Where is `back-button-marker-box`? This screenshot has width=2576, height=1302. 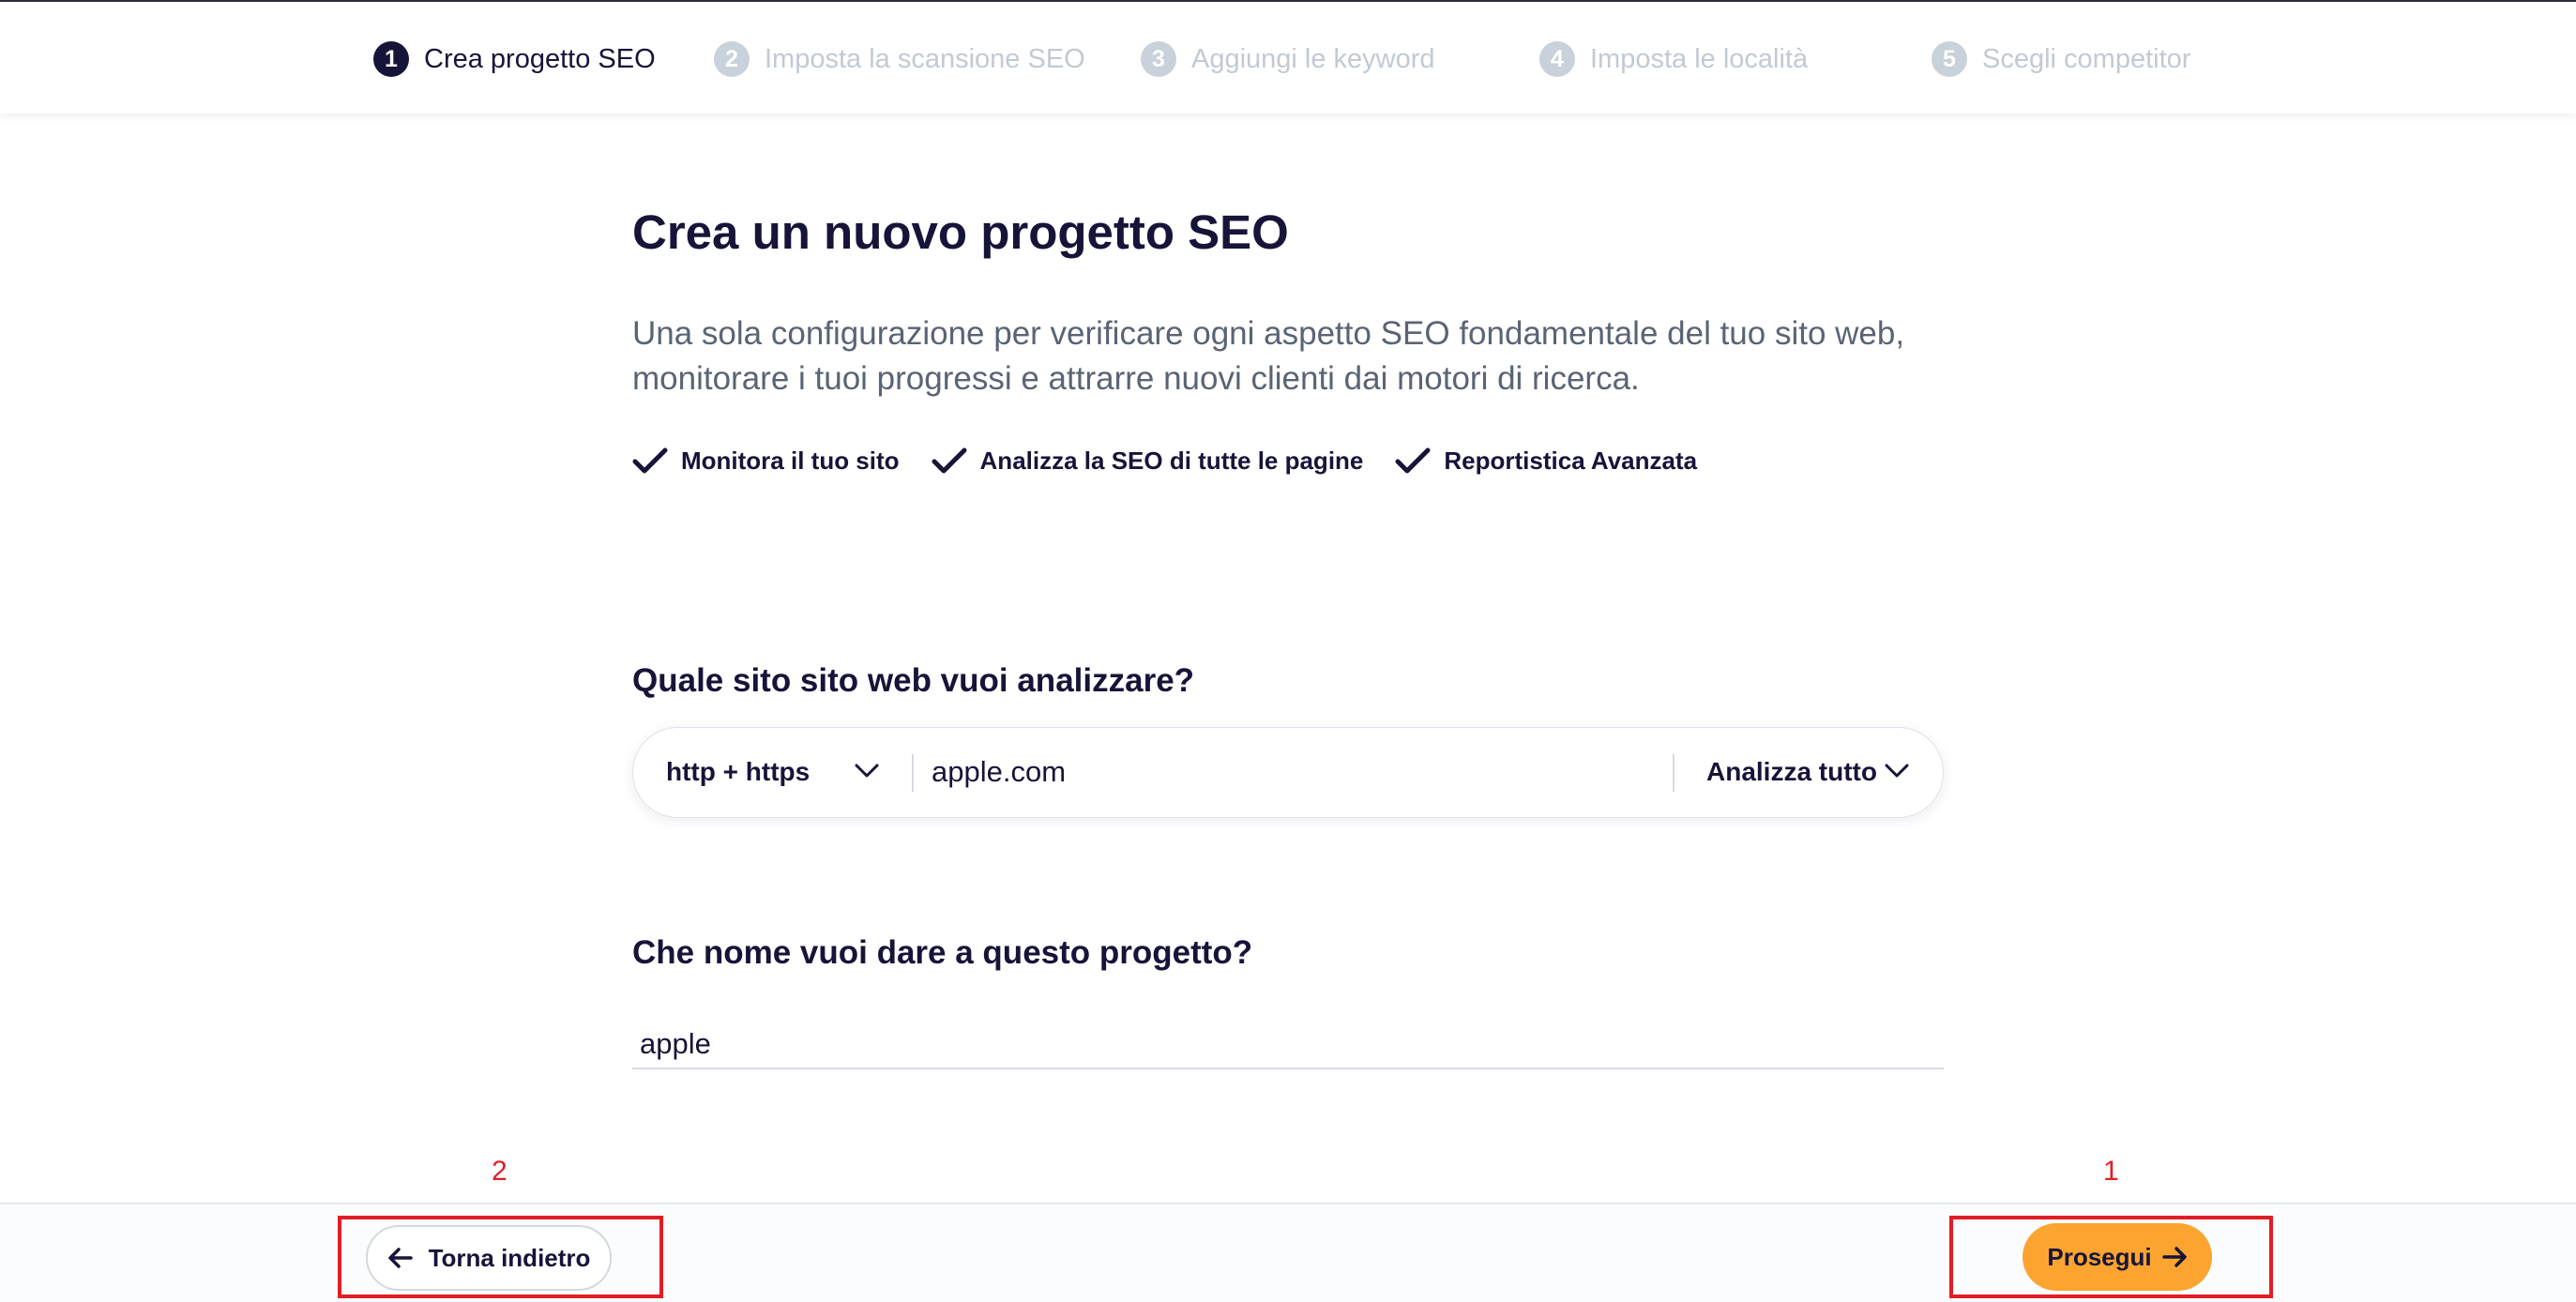 back-button-marker-box is located at coordinates (500, 1257).